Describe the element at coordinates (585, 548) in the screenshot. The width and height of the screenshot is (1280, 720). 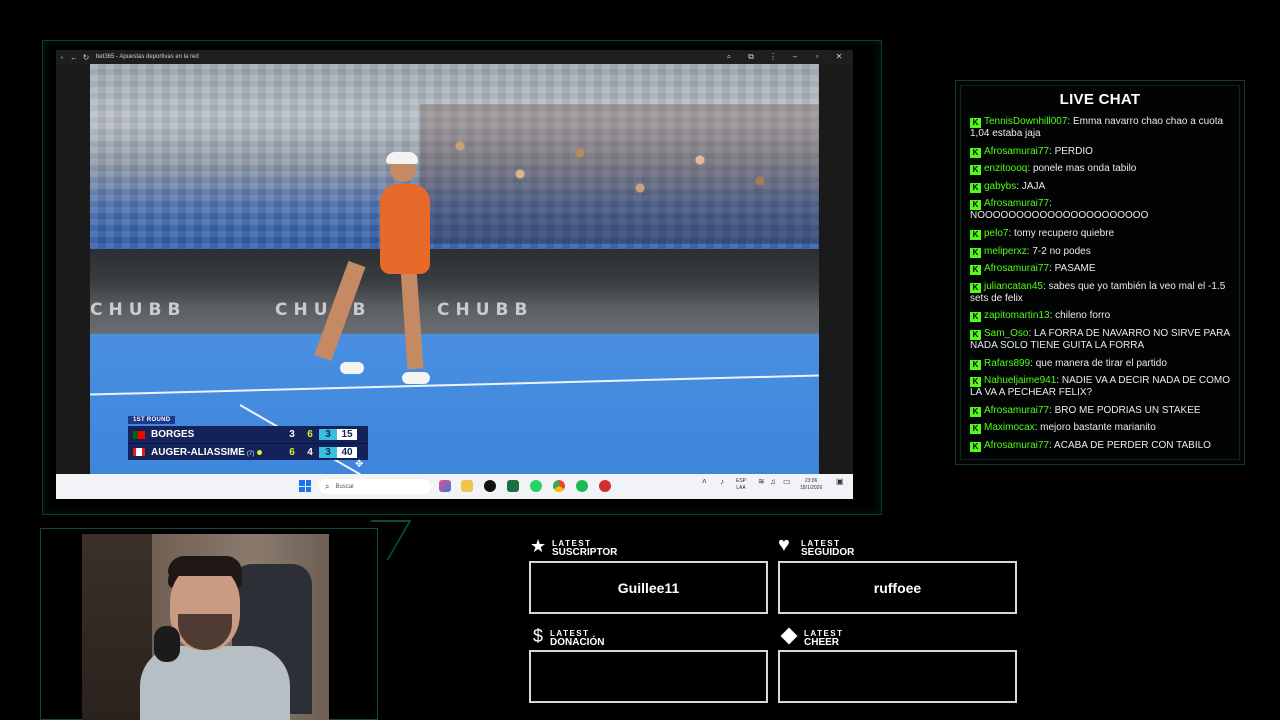
I see `subscriber-label: LATEST SUSCRIPTOR` at that location.